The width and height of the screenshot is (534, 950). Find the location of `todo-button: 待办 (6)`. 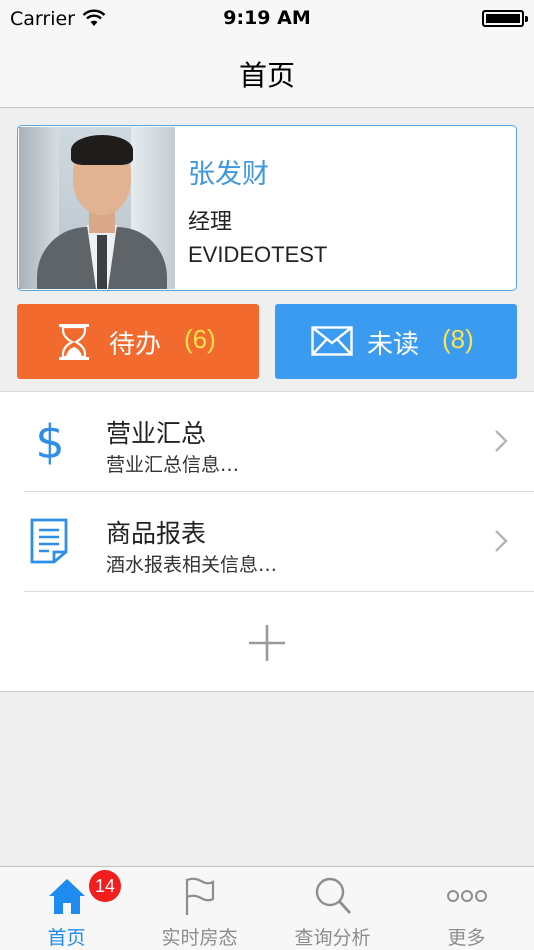

todo-button: 待办 (6) is located at coordinates (138, 341).